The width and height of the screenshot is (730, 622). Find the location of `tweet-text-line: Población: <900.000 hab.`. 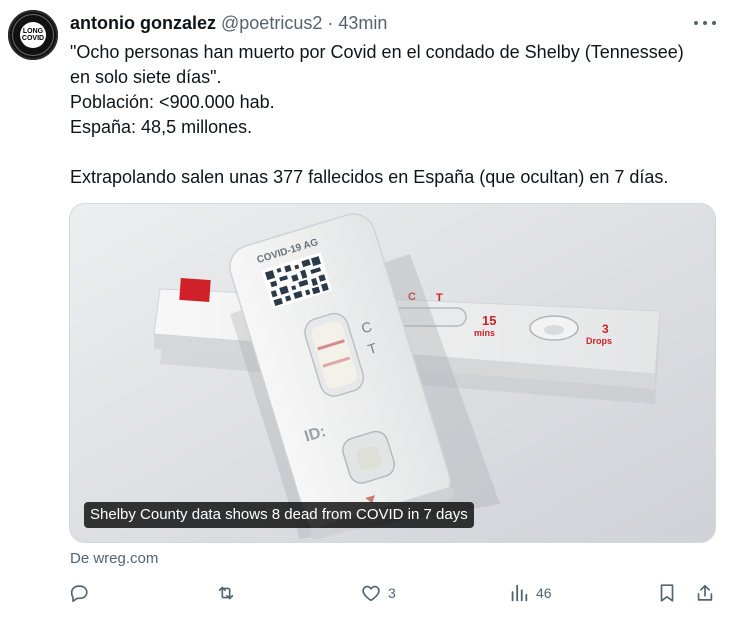

tweet-text-line: Población: <900.000 hab. is located at coordinates (172, 102).